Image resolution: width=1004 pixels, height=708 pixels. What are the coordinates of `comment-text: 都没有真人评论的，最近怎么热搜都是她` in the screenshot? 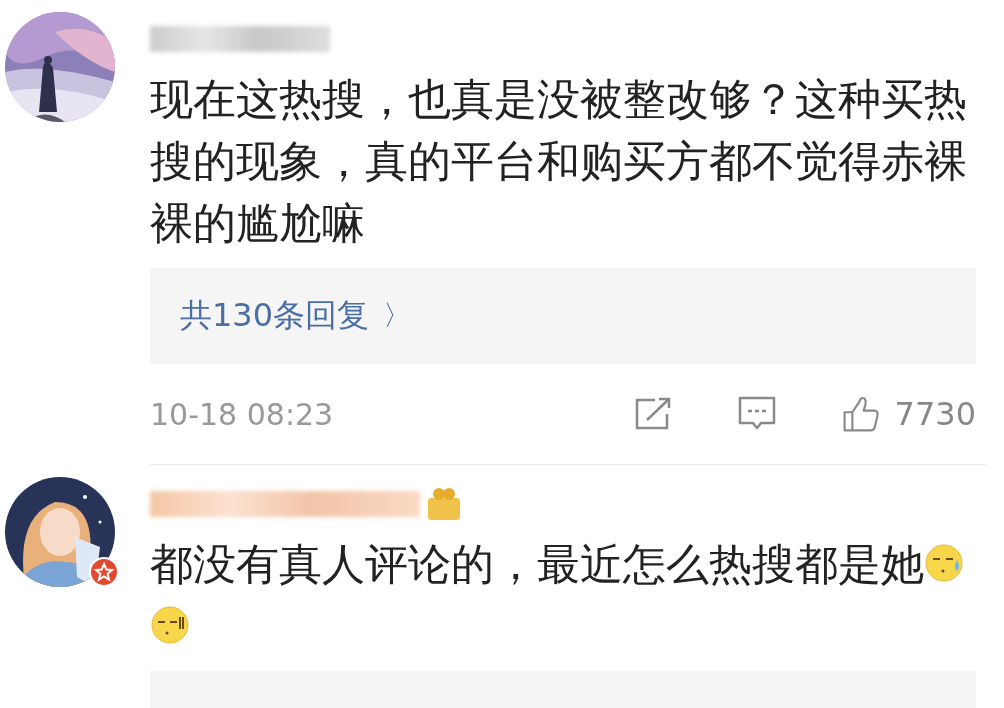 It's located at (537, 564).